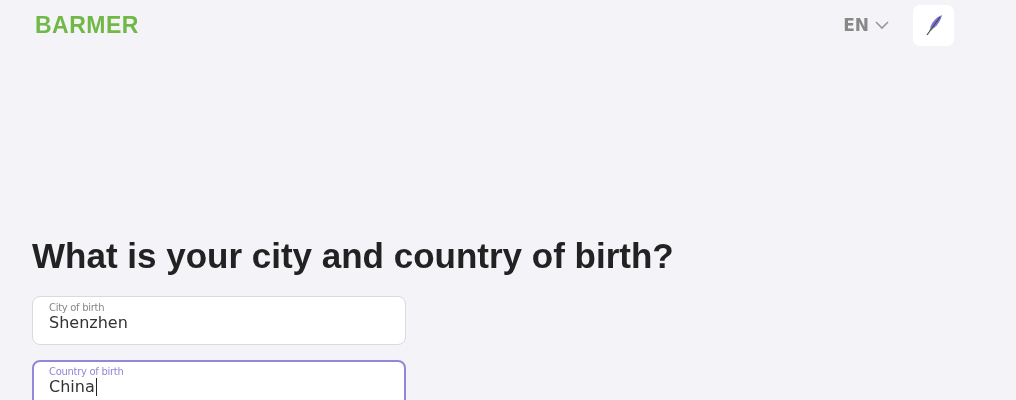 The height and width of the screenshot is (400, 1016). Describe the element at coordinates (882, 25) in the screenshot. I see `chevron-down-icon` at that location.